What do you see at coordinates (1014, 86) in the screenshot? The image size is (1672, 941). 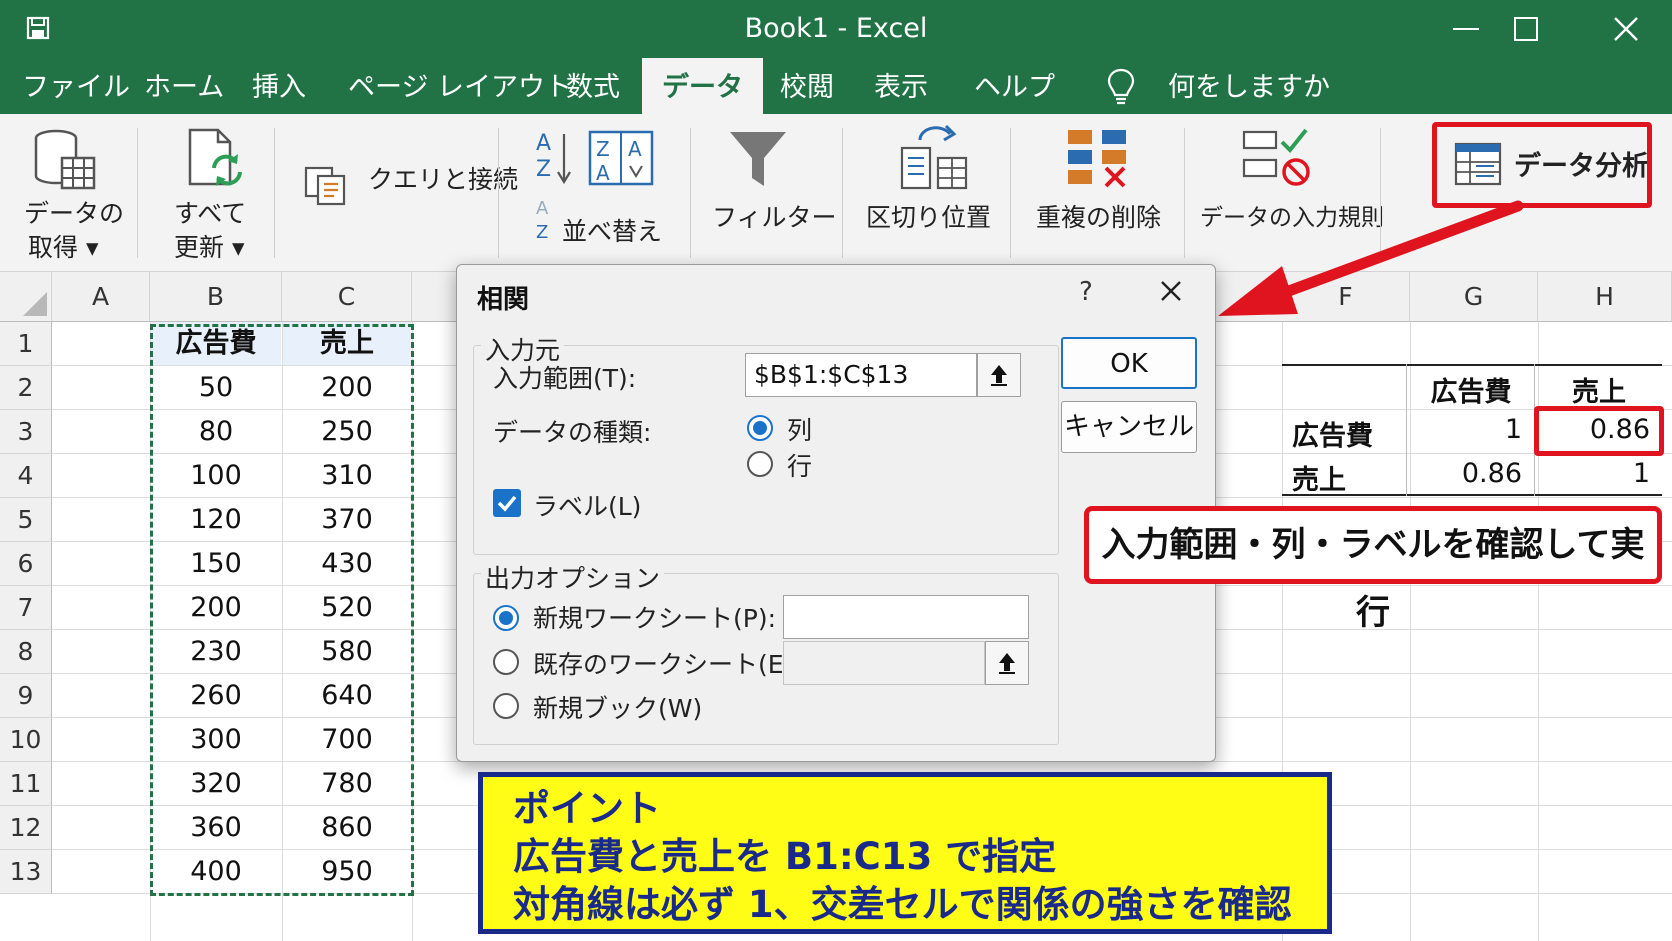 I see `tab-help: ヘルプ` at bounding box center [1014, 86].